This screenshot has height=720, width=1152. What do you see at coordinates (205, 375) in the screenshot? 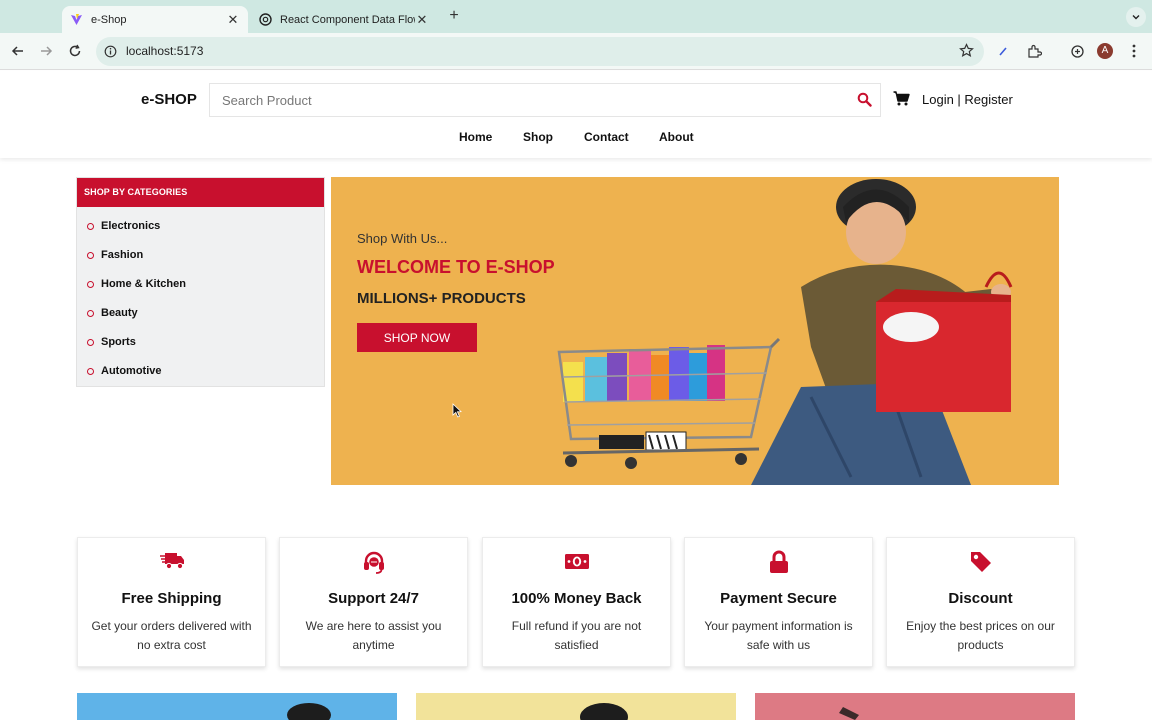
I see `category-item-automotive: Automotive` at bounding box center [205, 375].